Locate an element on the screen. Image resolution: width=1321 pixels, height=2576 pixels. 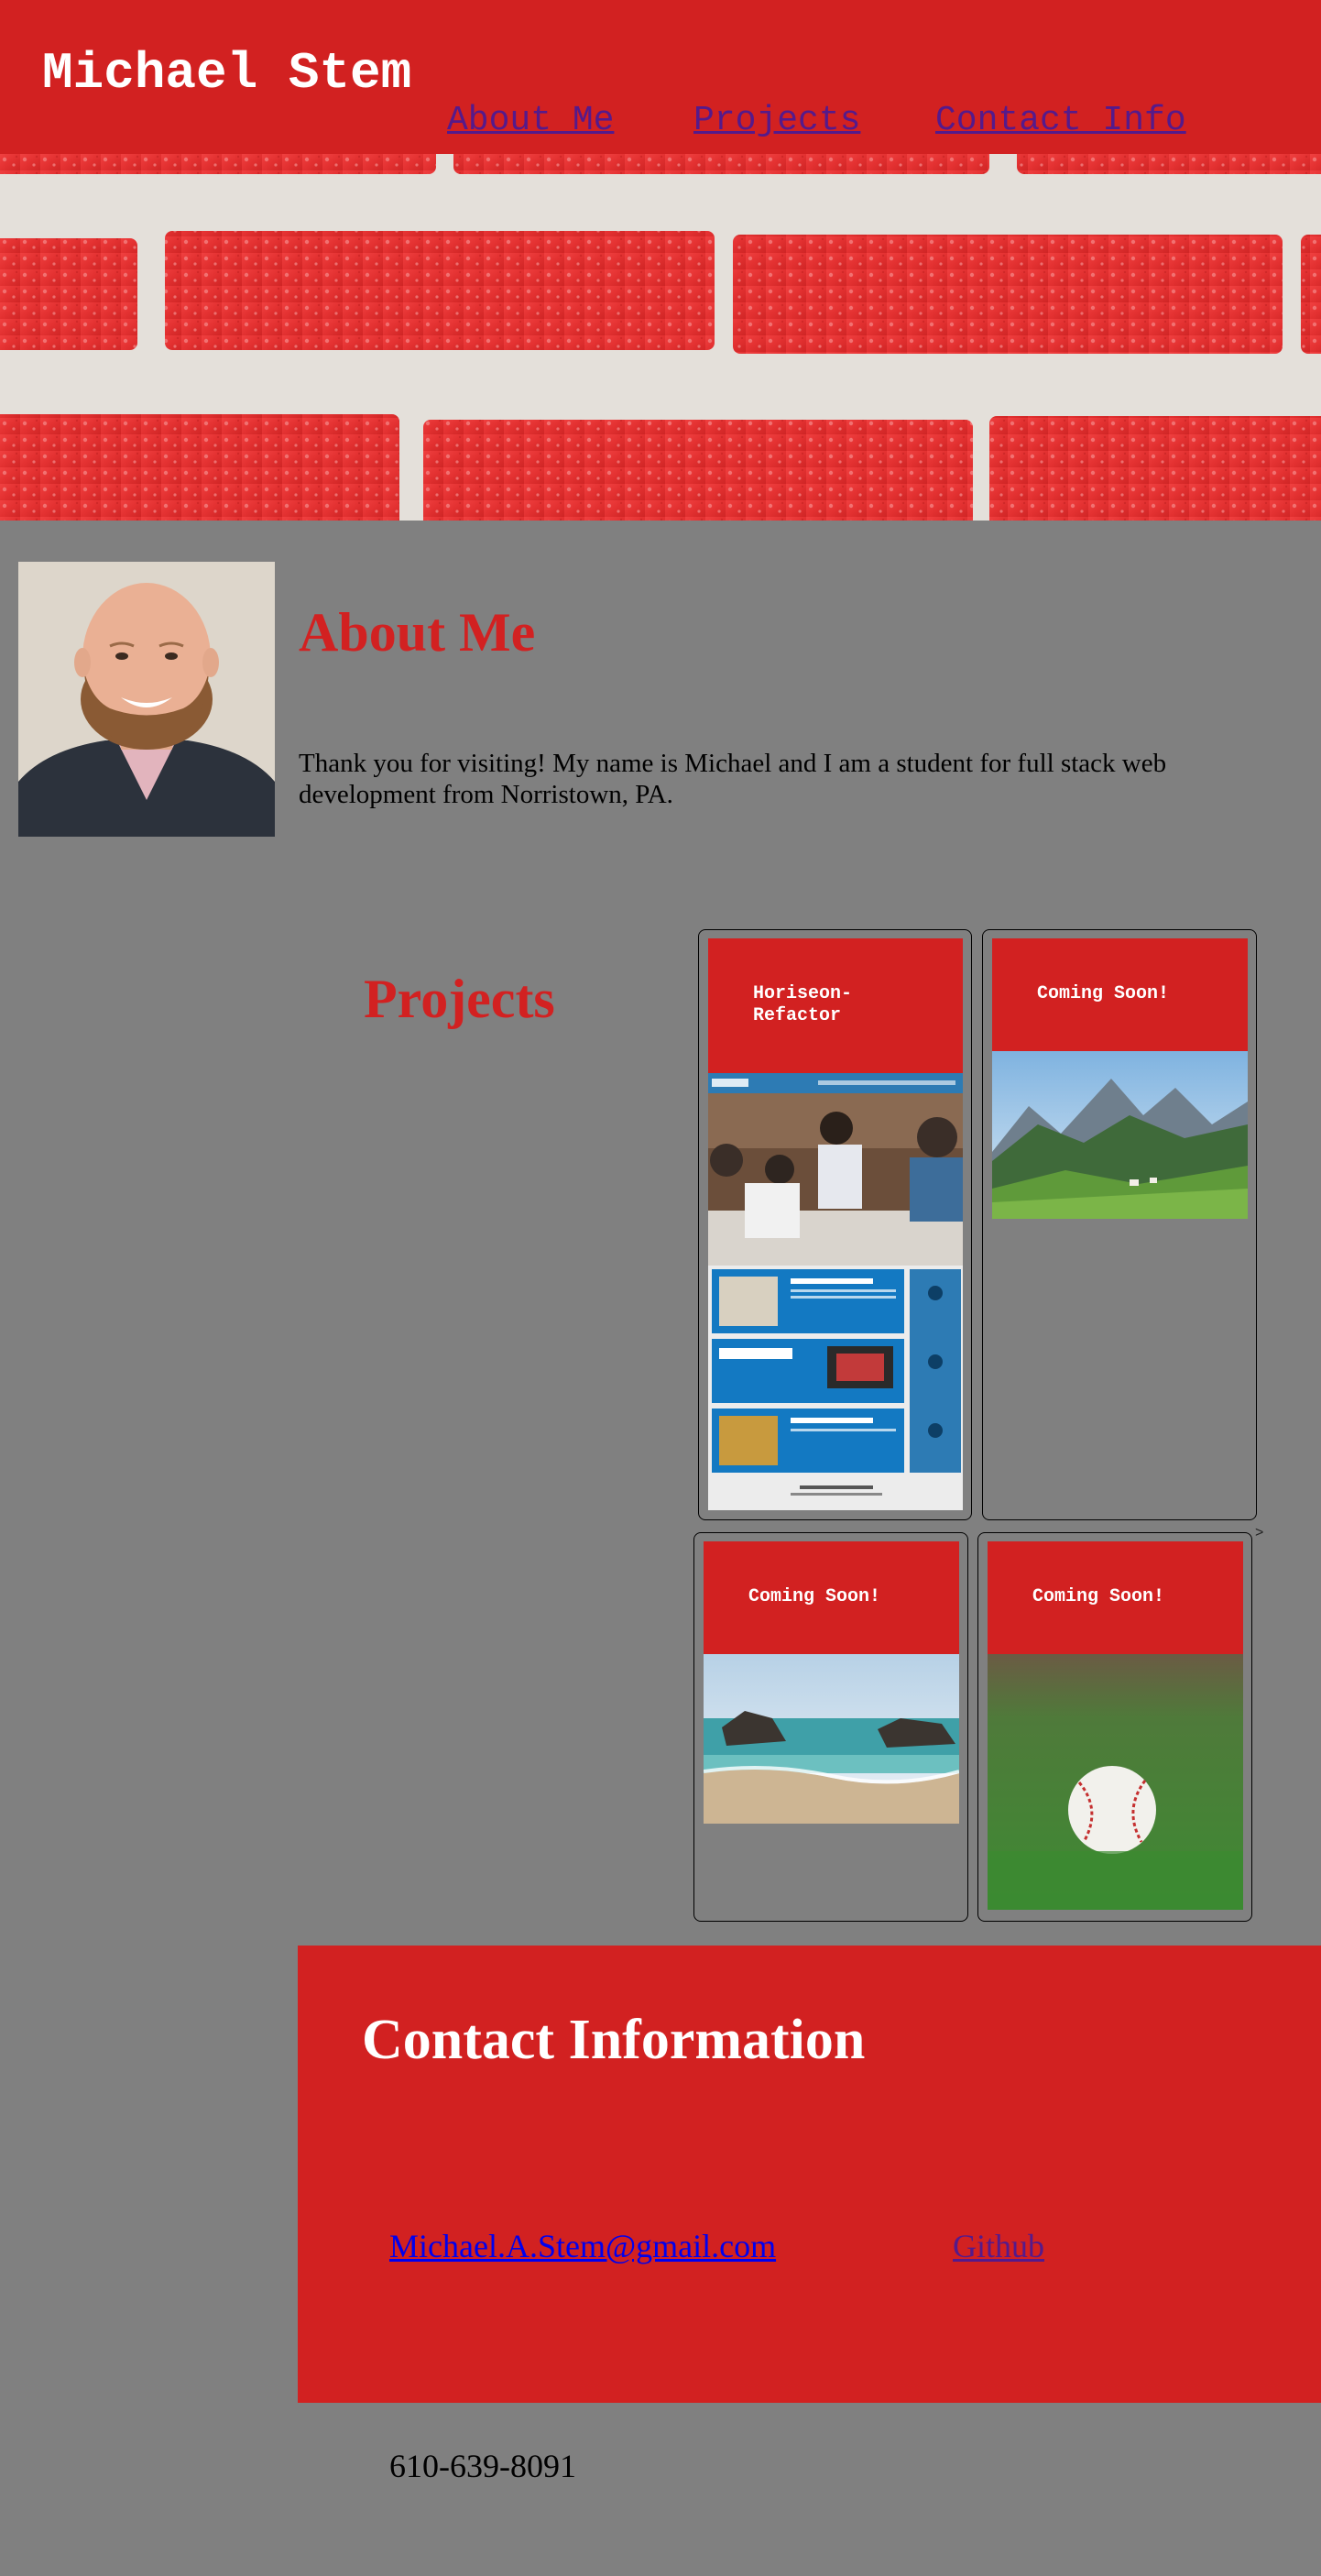
baseball-on-grass-photo is located at coordinates (1115, 1782).